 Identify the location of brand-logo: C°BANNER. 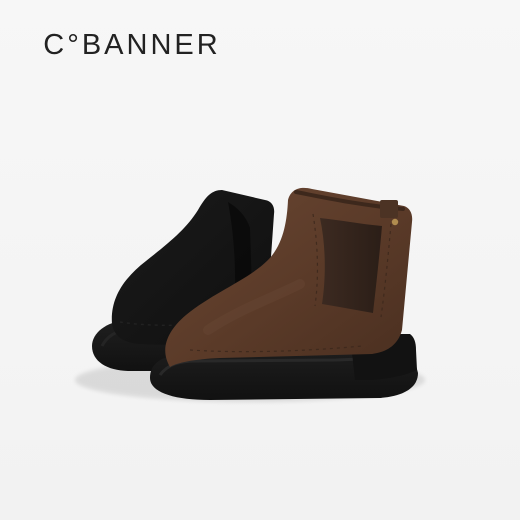
(132, 44).